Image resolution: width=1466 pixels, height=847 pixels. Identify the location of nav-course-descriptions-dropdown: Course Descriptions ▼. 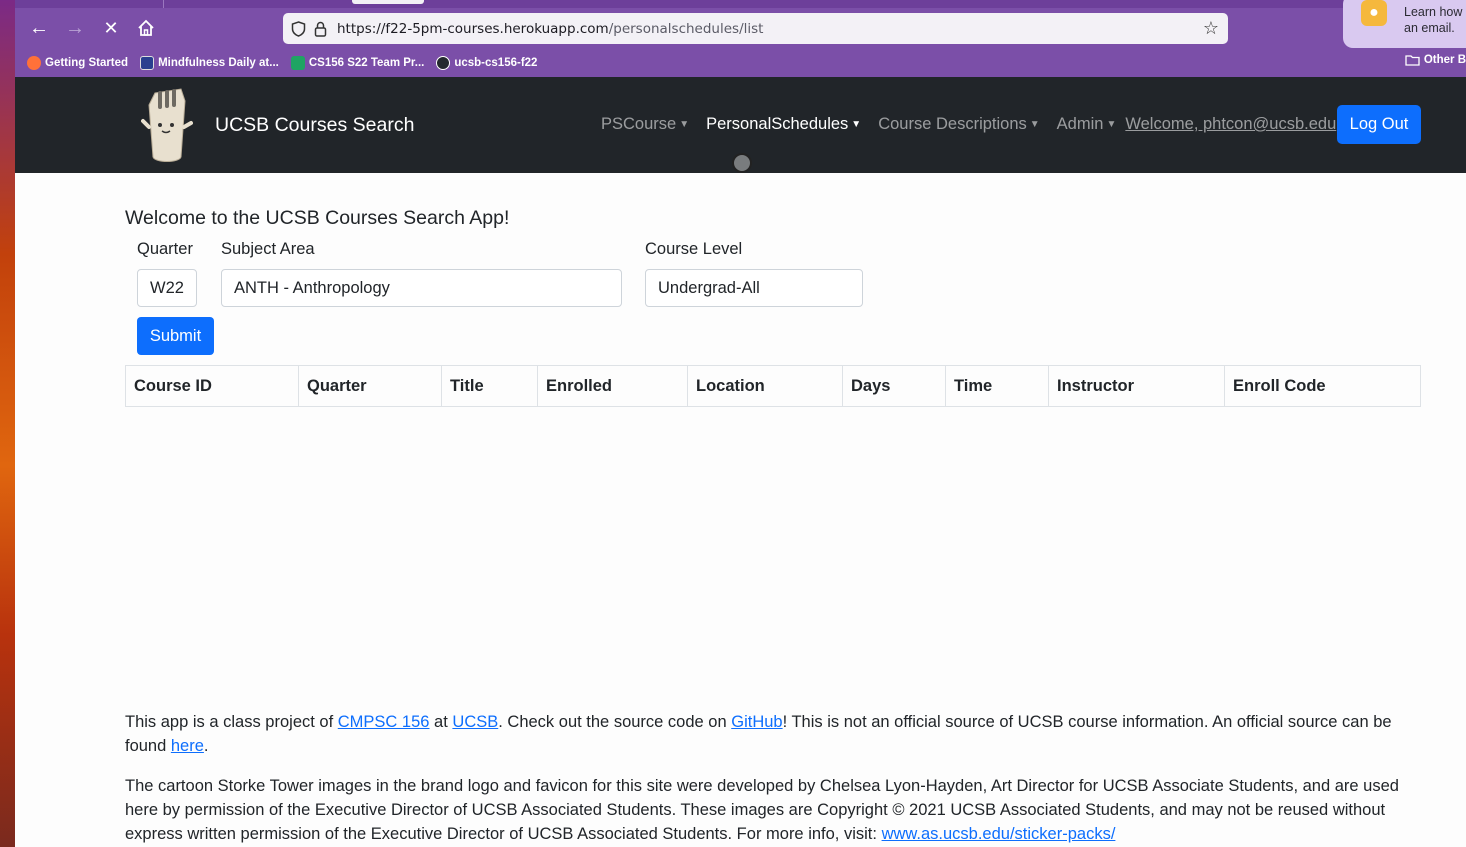
(958, 124).